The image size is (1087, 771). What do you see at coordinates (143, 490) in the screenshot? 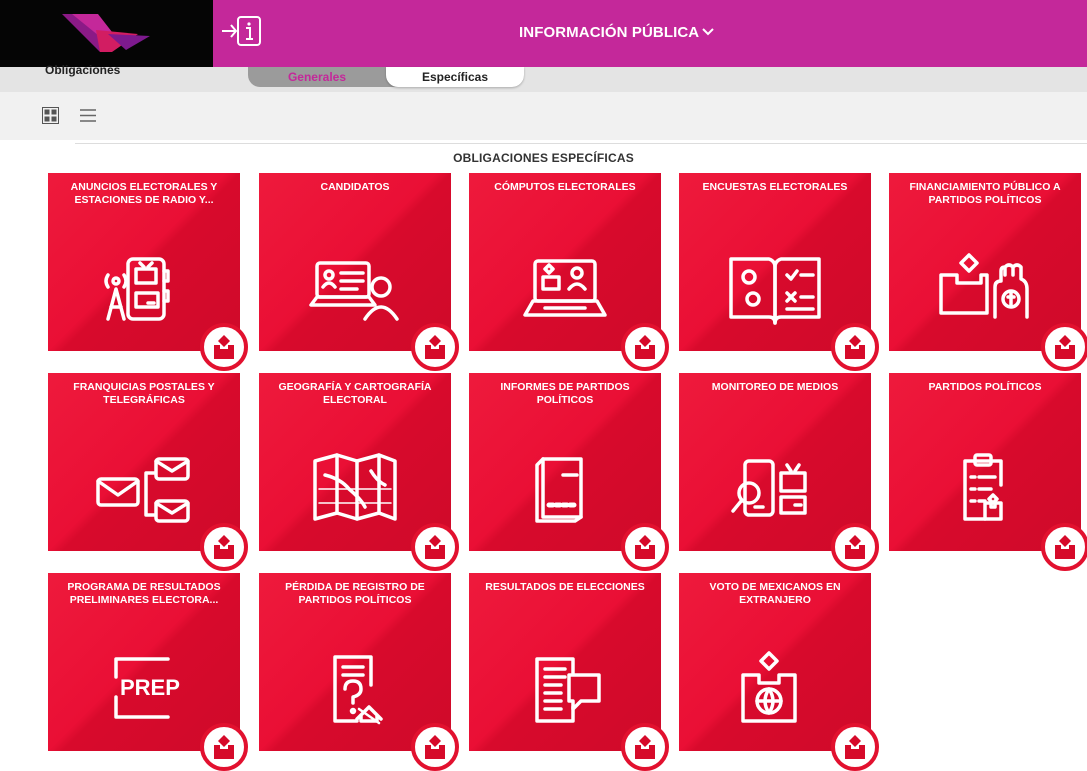
I see `mail-icon` at bounding box center [143, 490].